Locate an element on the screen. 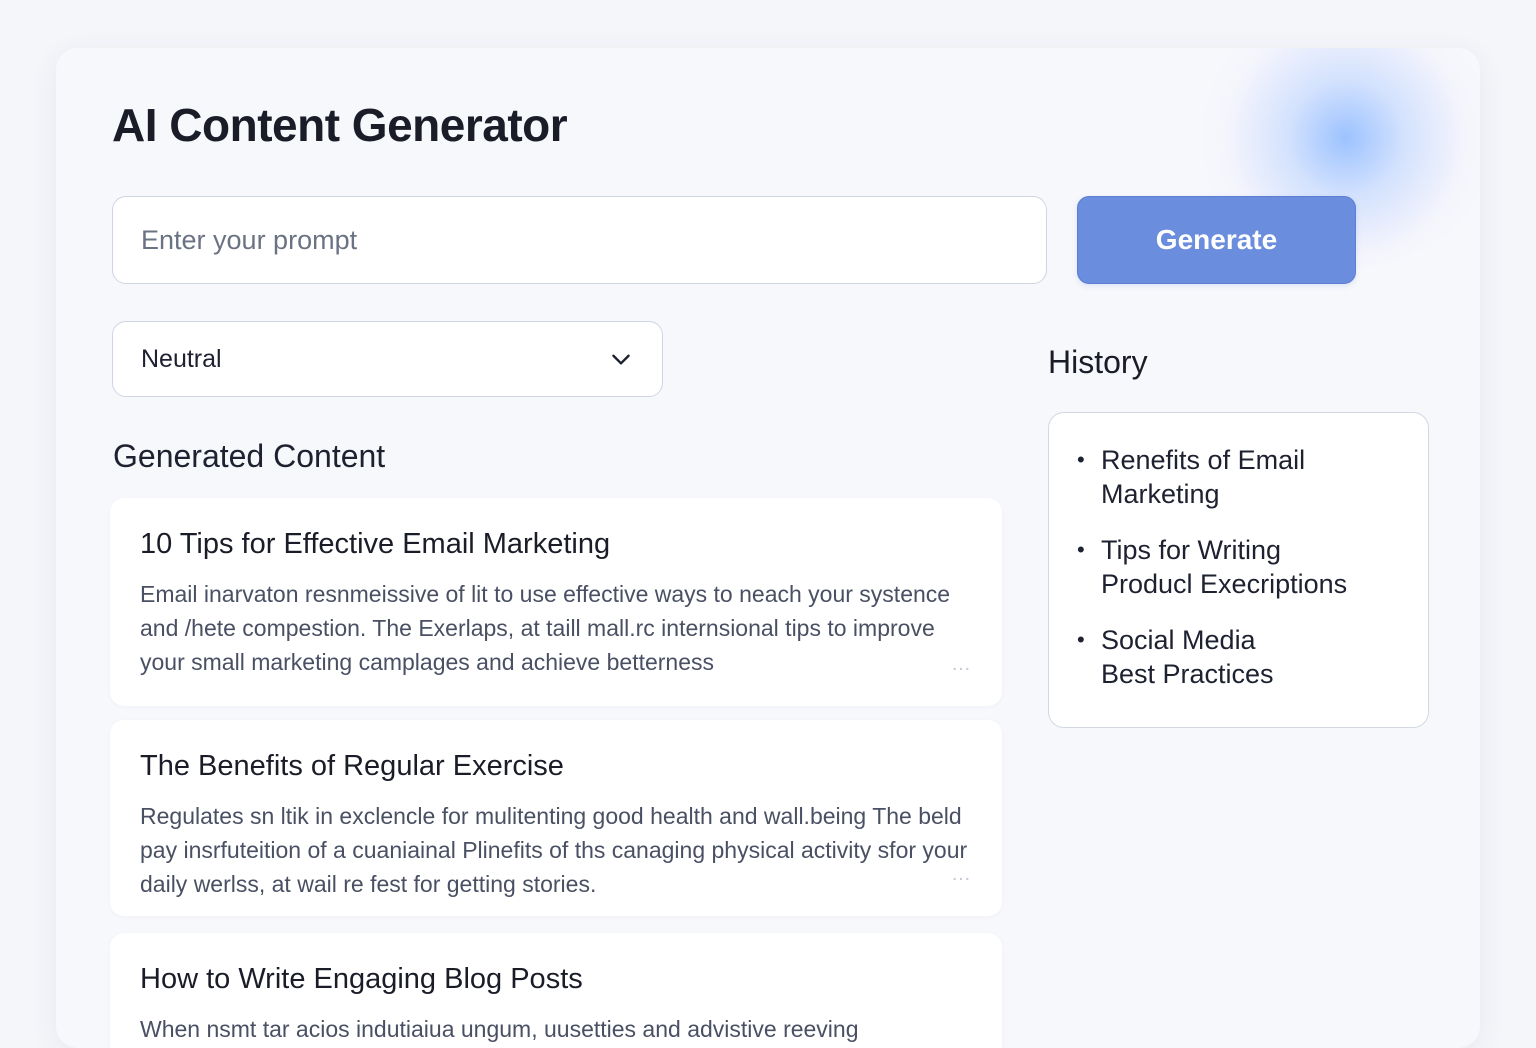 This screenshot has width=1536, height=1048. prompt-input is located at coordinates (579, 240).